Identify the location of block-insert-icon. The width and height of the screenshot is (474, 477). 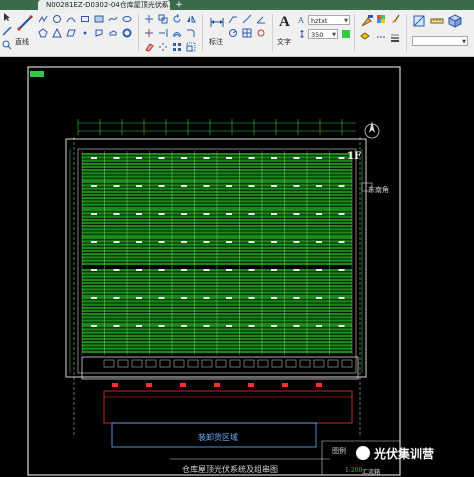
(419, 21).